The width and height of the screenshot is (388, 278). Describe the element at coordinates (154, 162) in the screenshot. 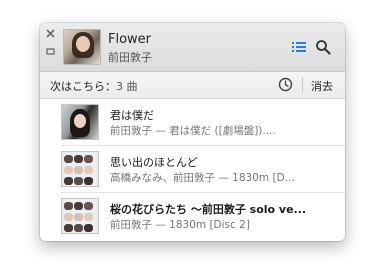

I see `track-title: 思い出のほとんど` at that location.